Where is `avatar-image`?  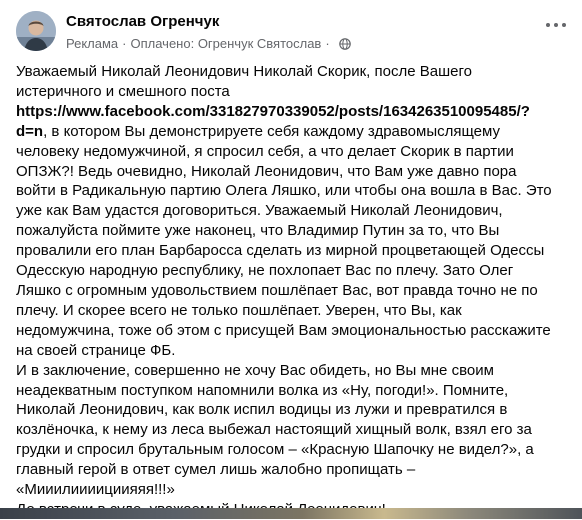
avatar-image is located at coordinates (36, 31).